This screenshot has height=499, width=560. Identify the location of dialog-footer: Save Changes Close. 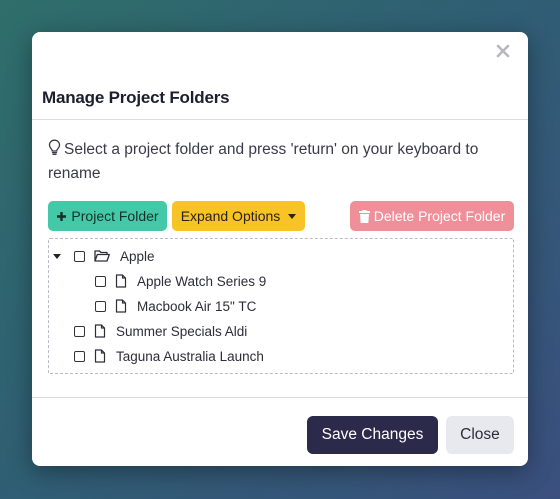
(280, 432).